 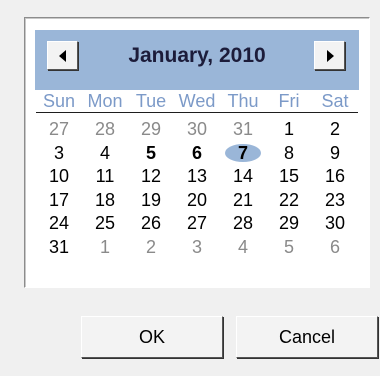 I want to click on day-number: 20, so click(x=197, y=199).